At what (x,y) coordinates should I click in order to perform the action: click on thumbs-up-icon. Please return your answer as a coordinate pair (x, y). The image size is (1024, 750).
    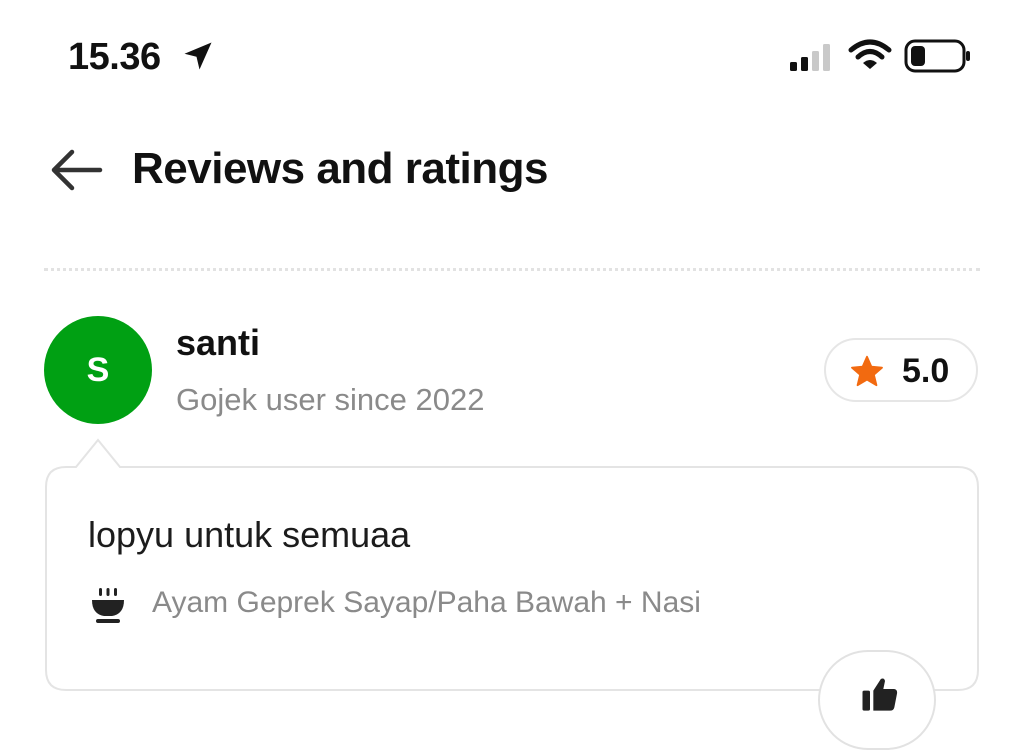
    Looking at the image, I should click on (880, 694).